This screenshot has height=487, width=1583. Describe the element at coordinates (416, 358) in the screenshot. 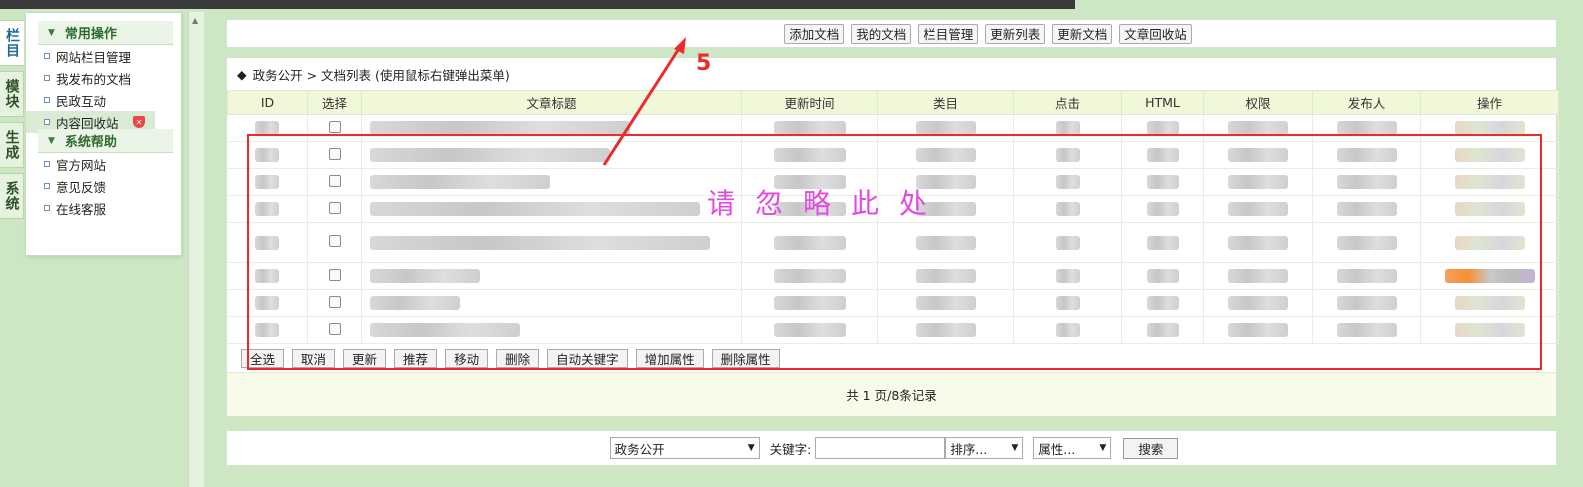

I see `recommend-button: 推荐` at that location.